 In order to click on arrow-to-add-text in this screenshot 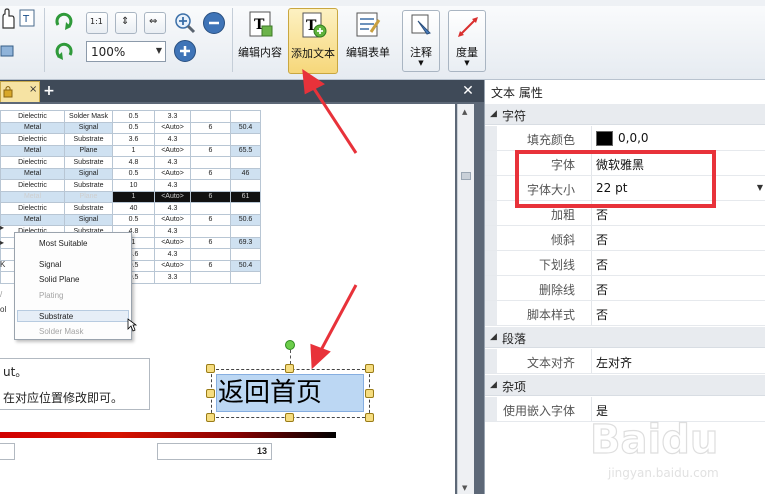, I will do `click(330, 111)`.